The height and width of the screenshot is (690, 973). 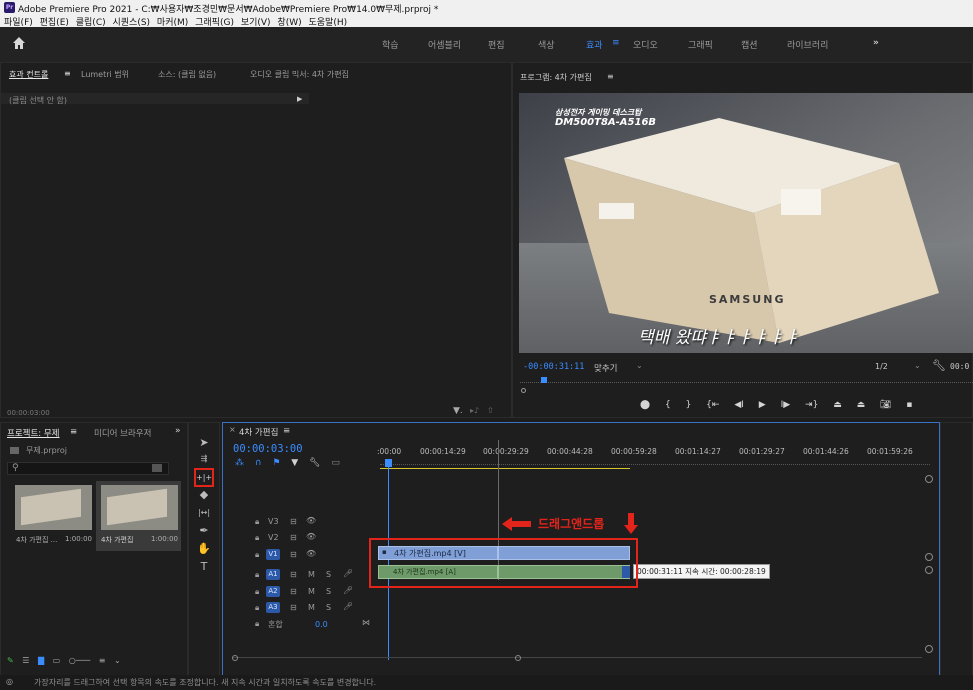 I want to click on tab-source: 소스: (클립 없음), so click(x=187, y=74).